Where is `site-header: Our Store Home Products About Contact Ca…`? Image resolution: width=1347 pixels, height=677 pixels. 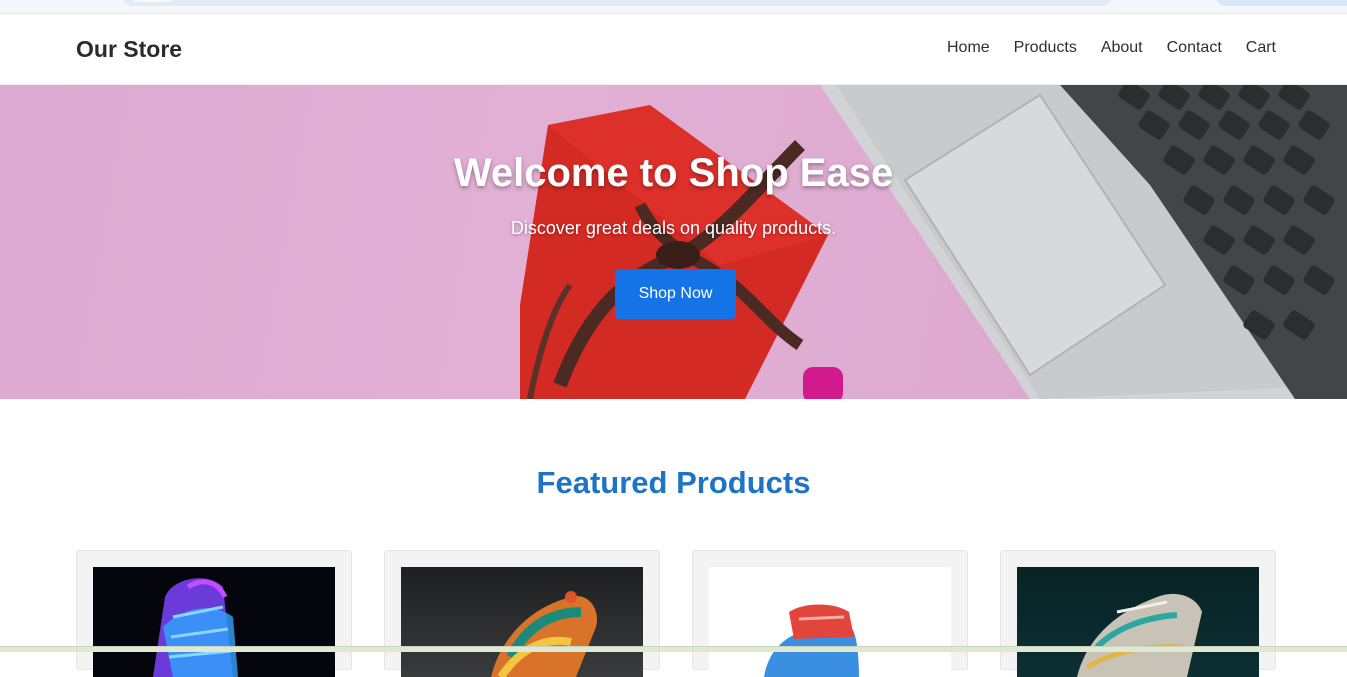
site-header: Our Store Home Products About Contact Ca… is located at coordinates (673, 49).